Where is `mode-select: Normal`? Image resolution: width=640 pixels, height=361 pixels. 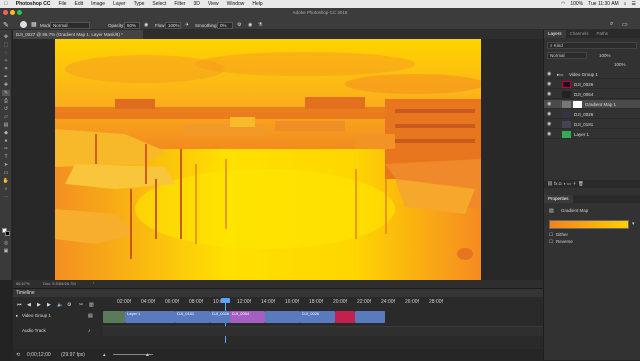
mode-select: Normal is located at coordinates (70, 25).